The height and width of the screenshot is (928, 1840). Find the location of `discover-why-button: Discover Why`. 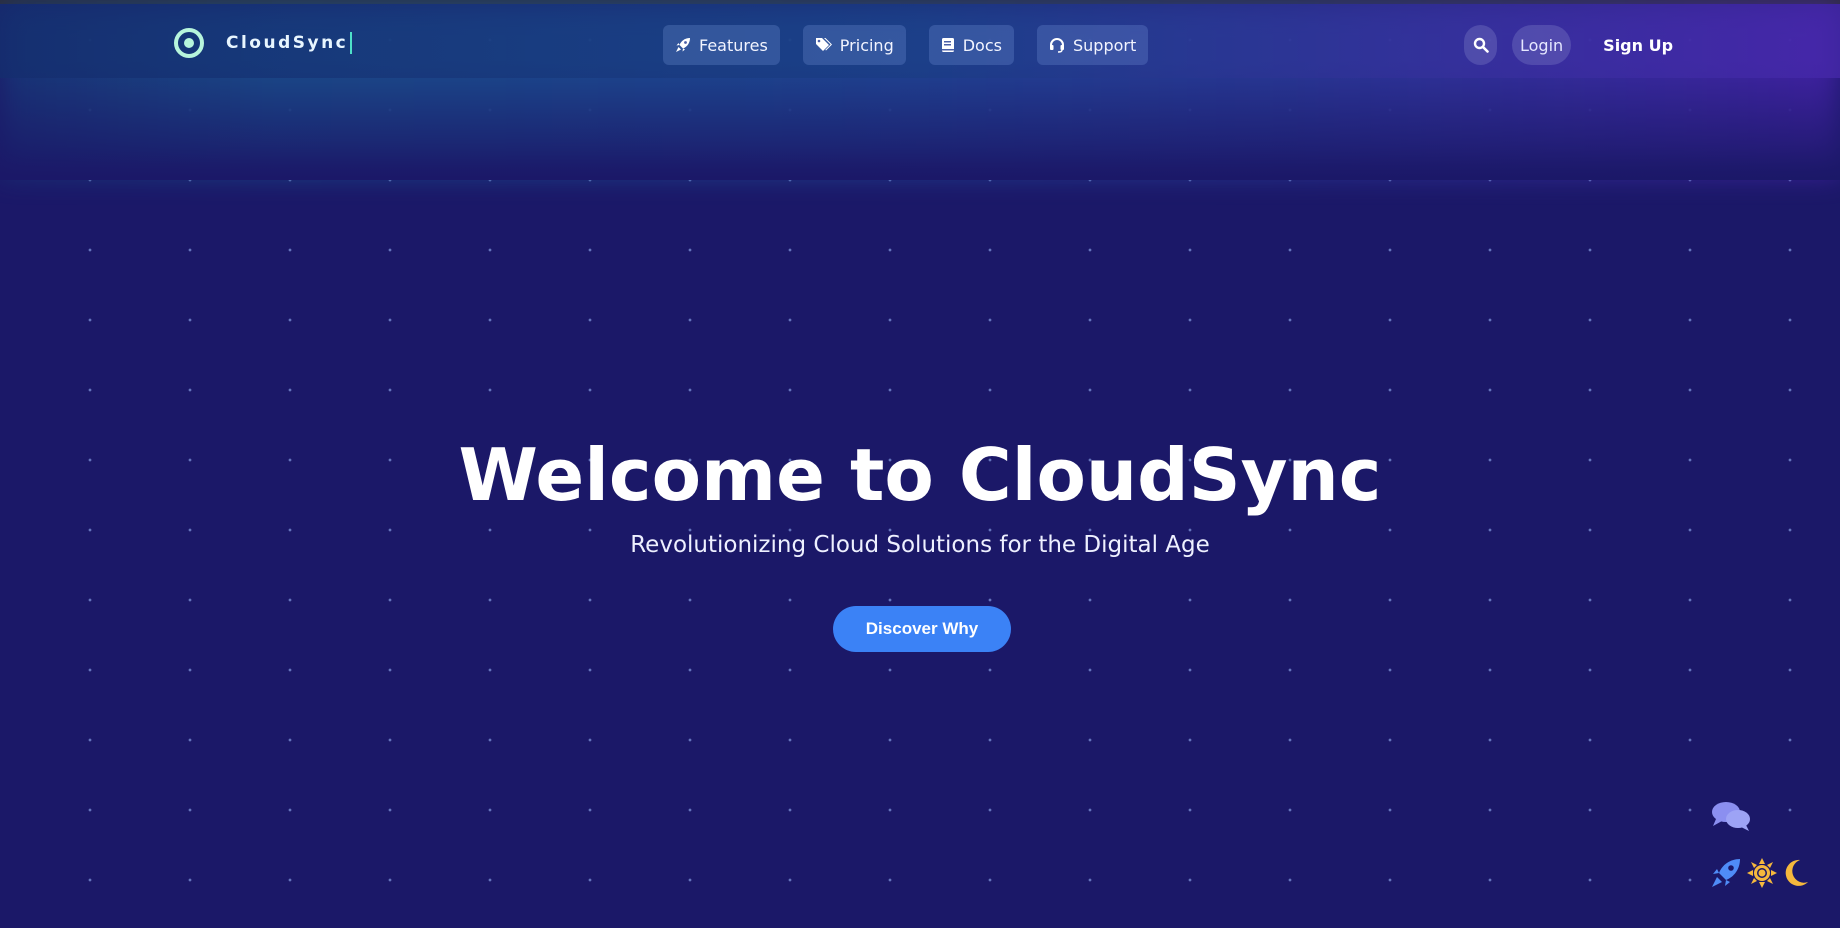

discover-why-button: Discover Why is located at coordinates (922, 629).